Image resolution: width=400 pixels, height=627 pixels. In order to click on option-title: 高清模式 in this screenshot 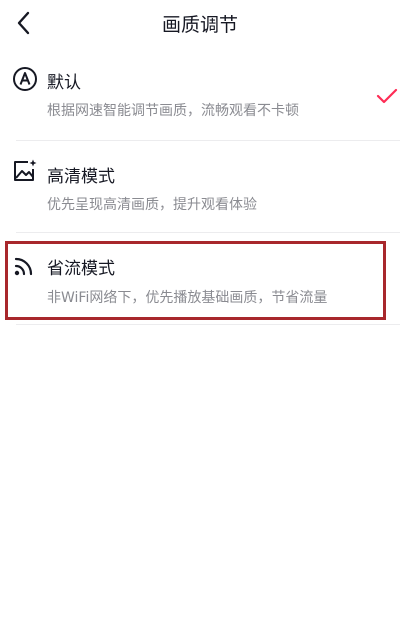, I will do `click(81, 177)`.